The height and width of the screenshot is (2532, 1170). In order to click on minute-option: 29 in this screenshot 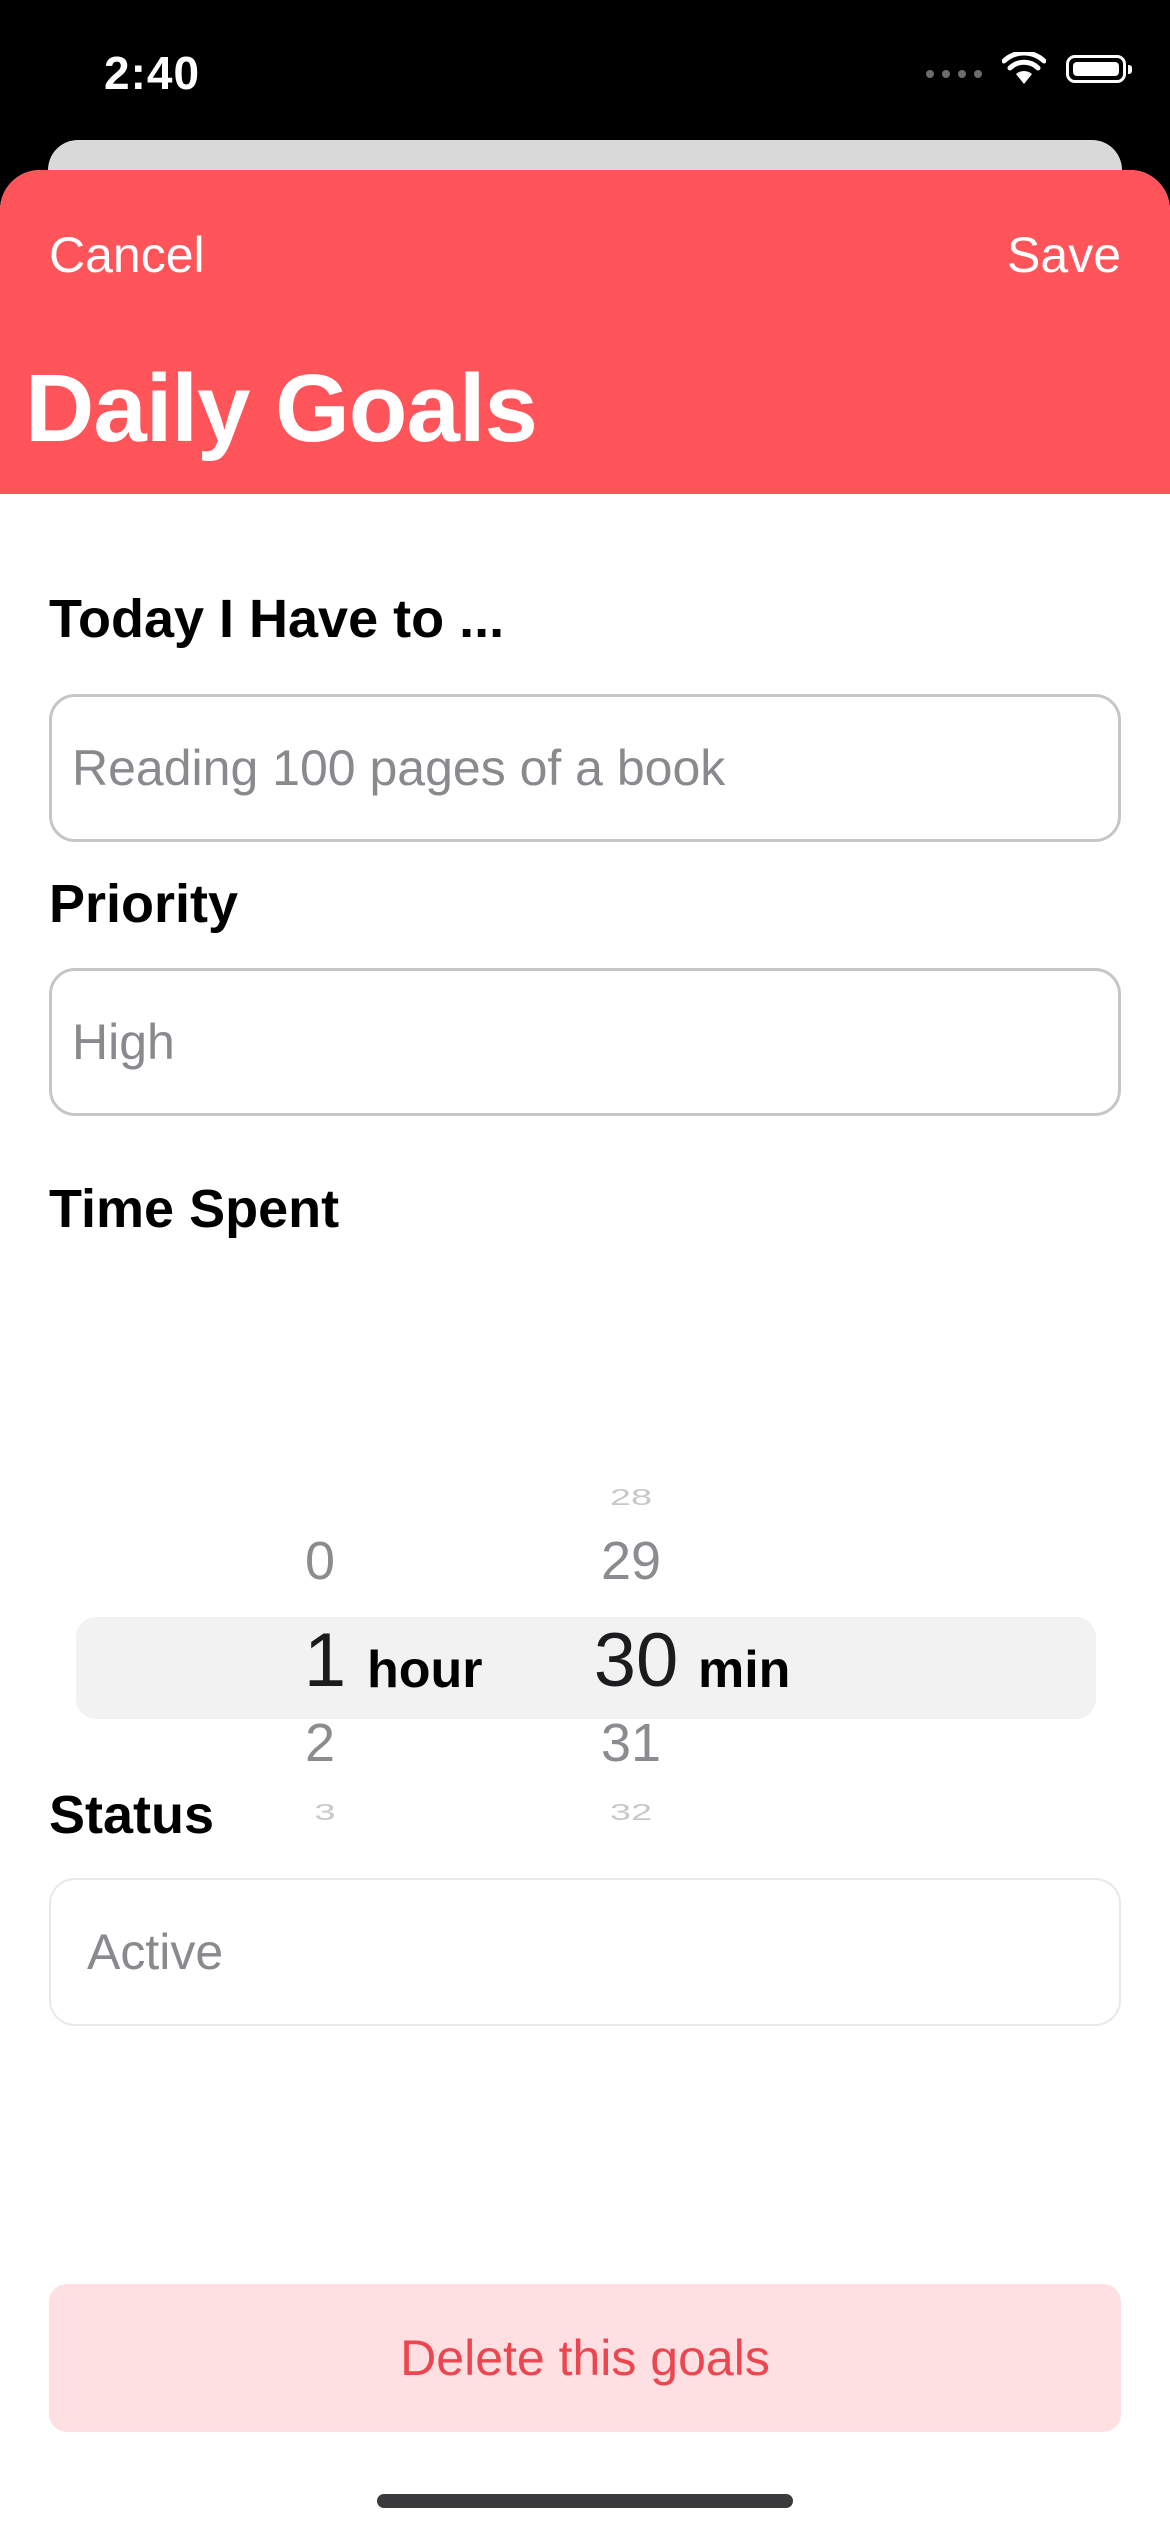, I will do `click(631, 1561)`.